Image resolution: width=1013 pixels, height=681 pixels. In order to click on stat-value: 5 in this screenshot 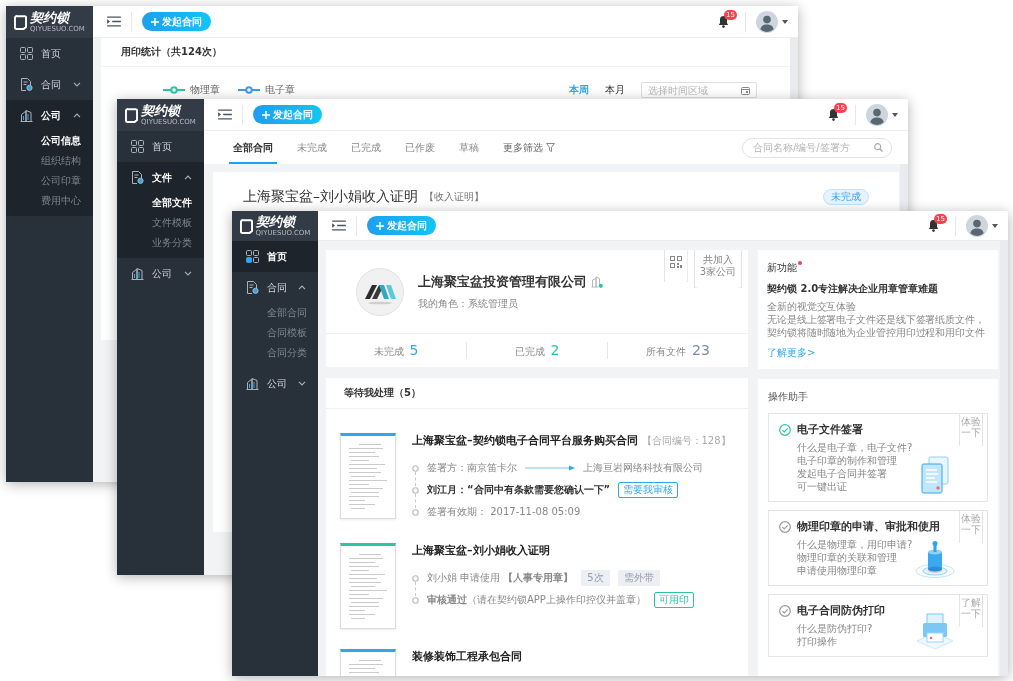, I will do `click(414, 350)`.